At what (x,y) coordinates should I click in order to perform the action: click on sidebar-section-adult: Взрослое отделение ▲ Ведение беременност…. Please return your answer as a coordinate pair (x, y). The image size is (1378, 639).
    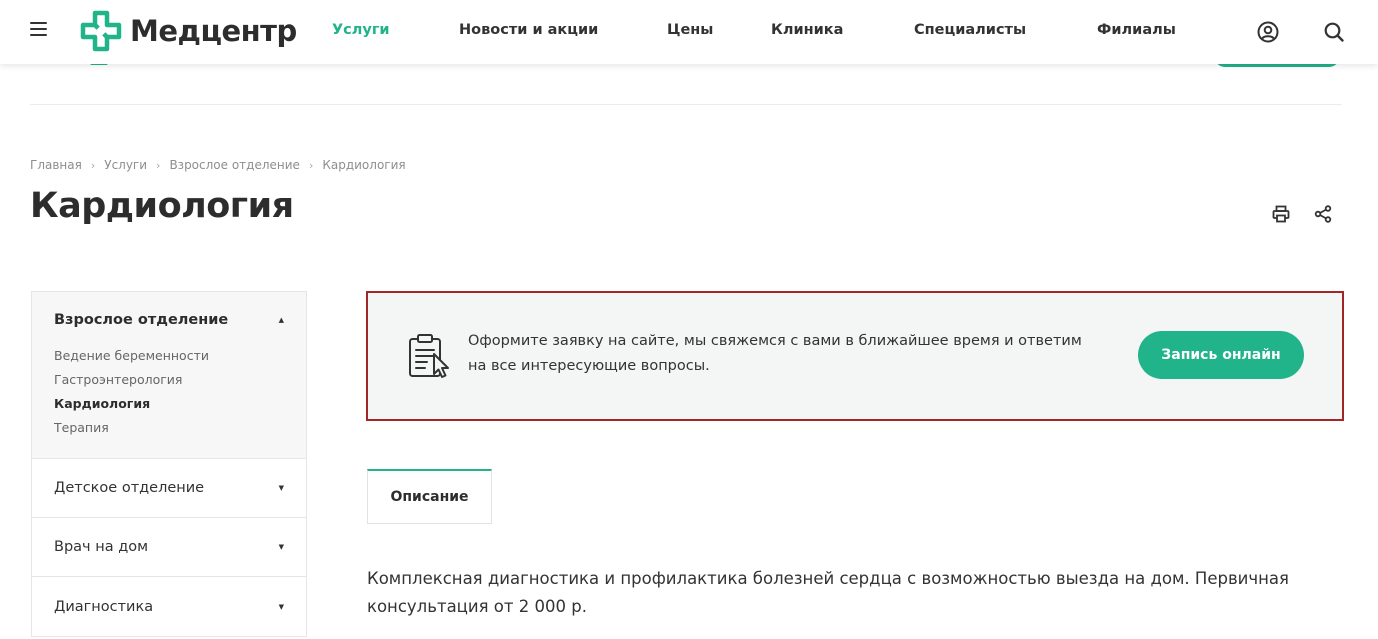
    Looking at the image, I should click on (169, 375).